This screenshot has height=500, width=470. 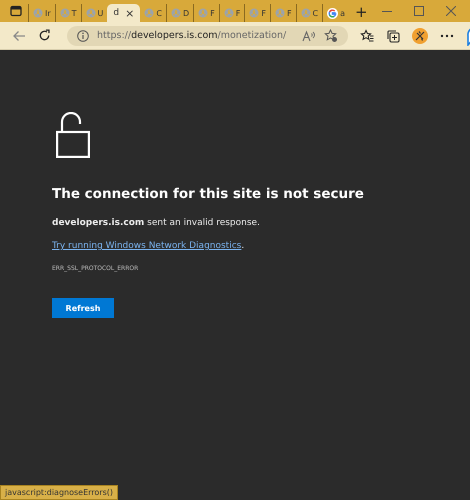 What do you see at coordinates (332, 13) in the screenshot?
I see `google-icon` at bounding box center [332, 13].